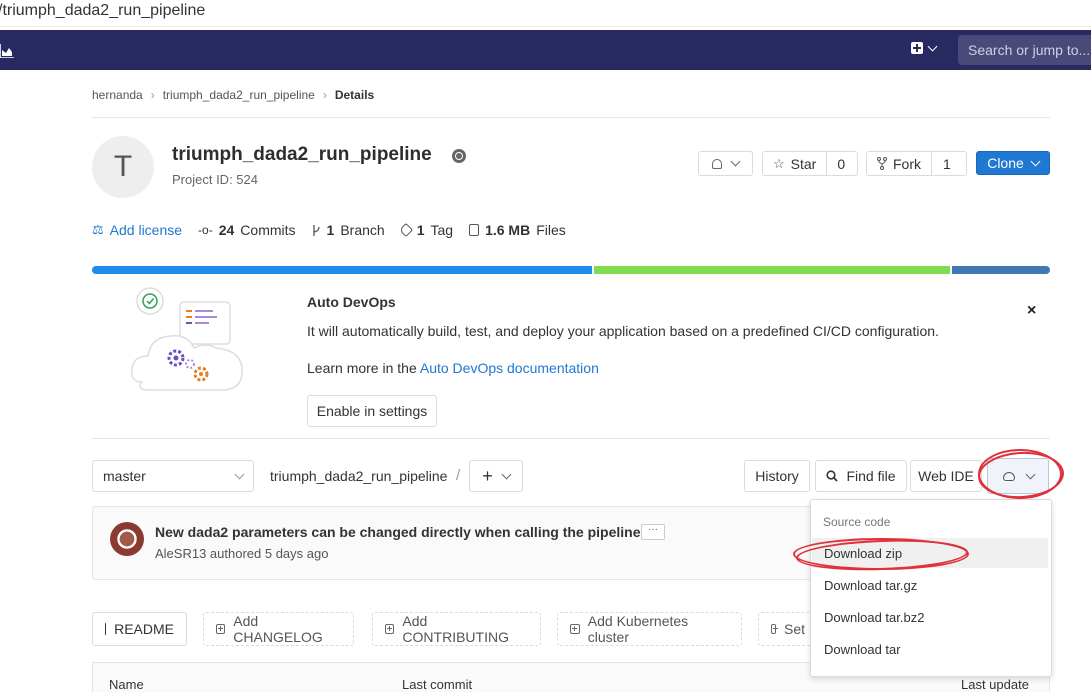 The height and width of the screenshot is (692, 1091). What do you see at coordinates (354, 95) in the screenshot?
I see `breadcrumb-item-current: Details` at bounding box center [354, 95].